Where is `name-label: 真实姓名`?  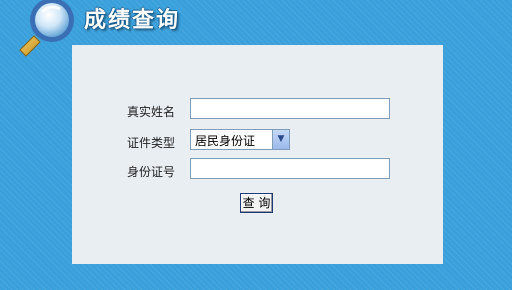 name-label: 真实姓名 is located at coordinates (150, 112).